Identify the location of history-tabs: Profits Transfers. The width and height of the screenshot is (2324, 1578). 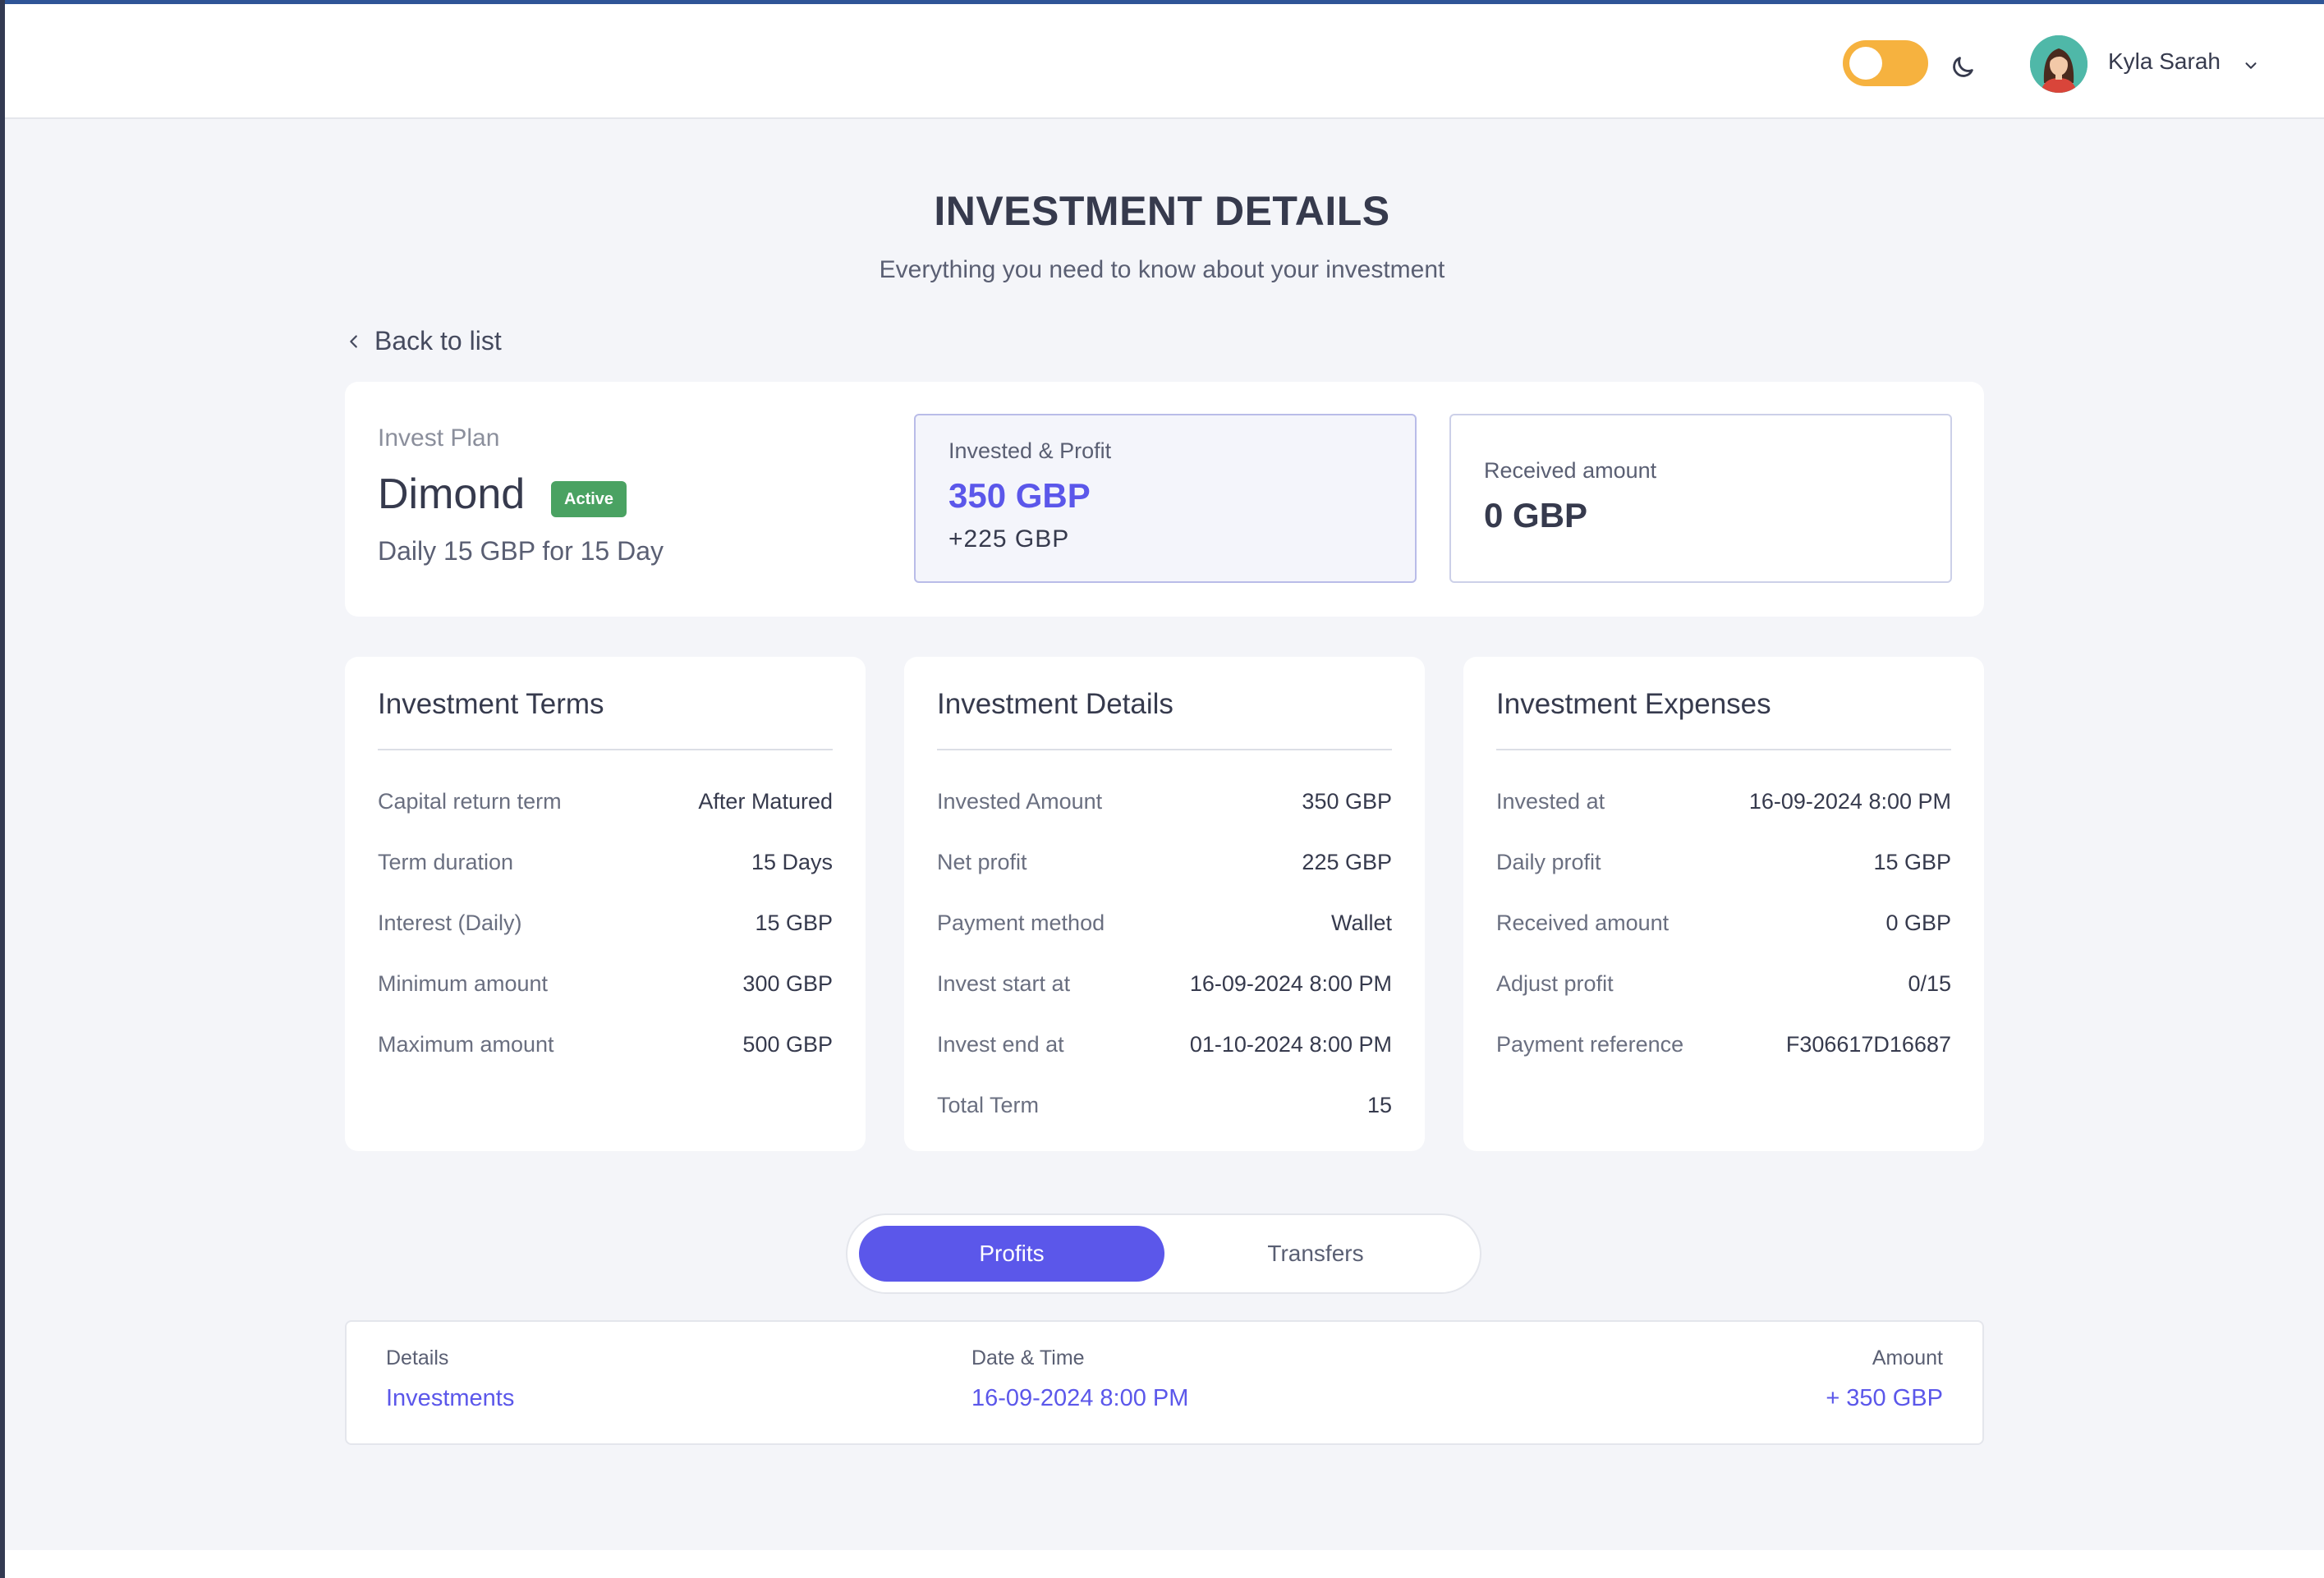
(1163, 1253).